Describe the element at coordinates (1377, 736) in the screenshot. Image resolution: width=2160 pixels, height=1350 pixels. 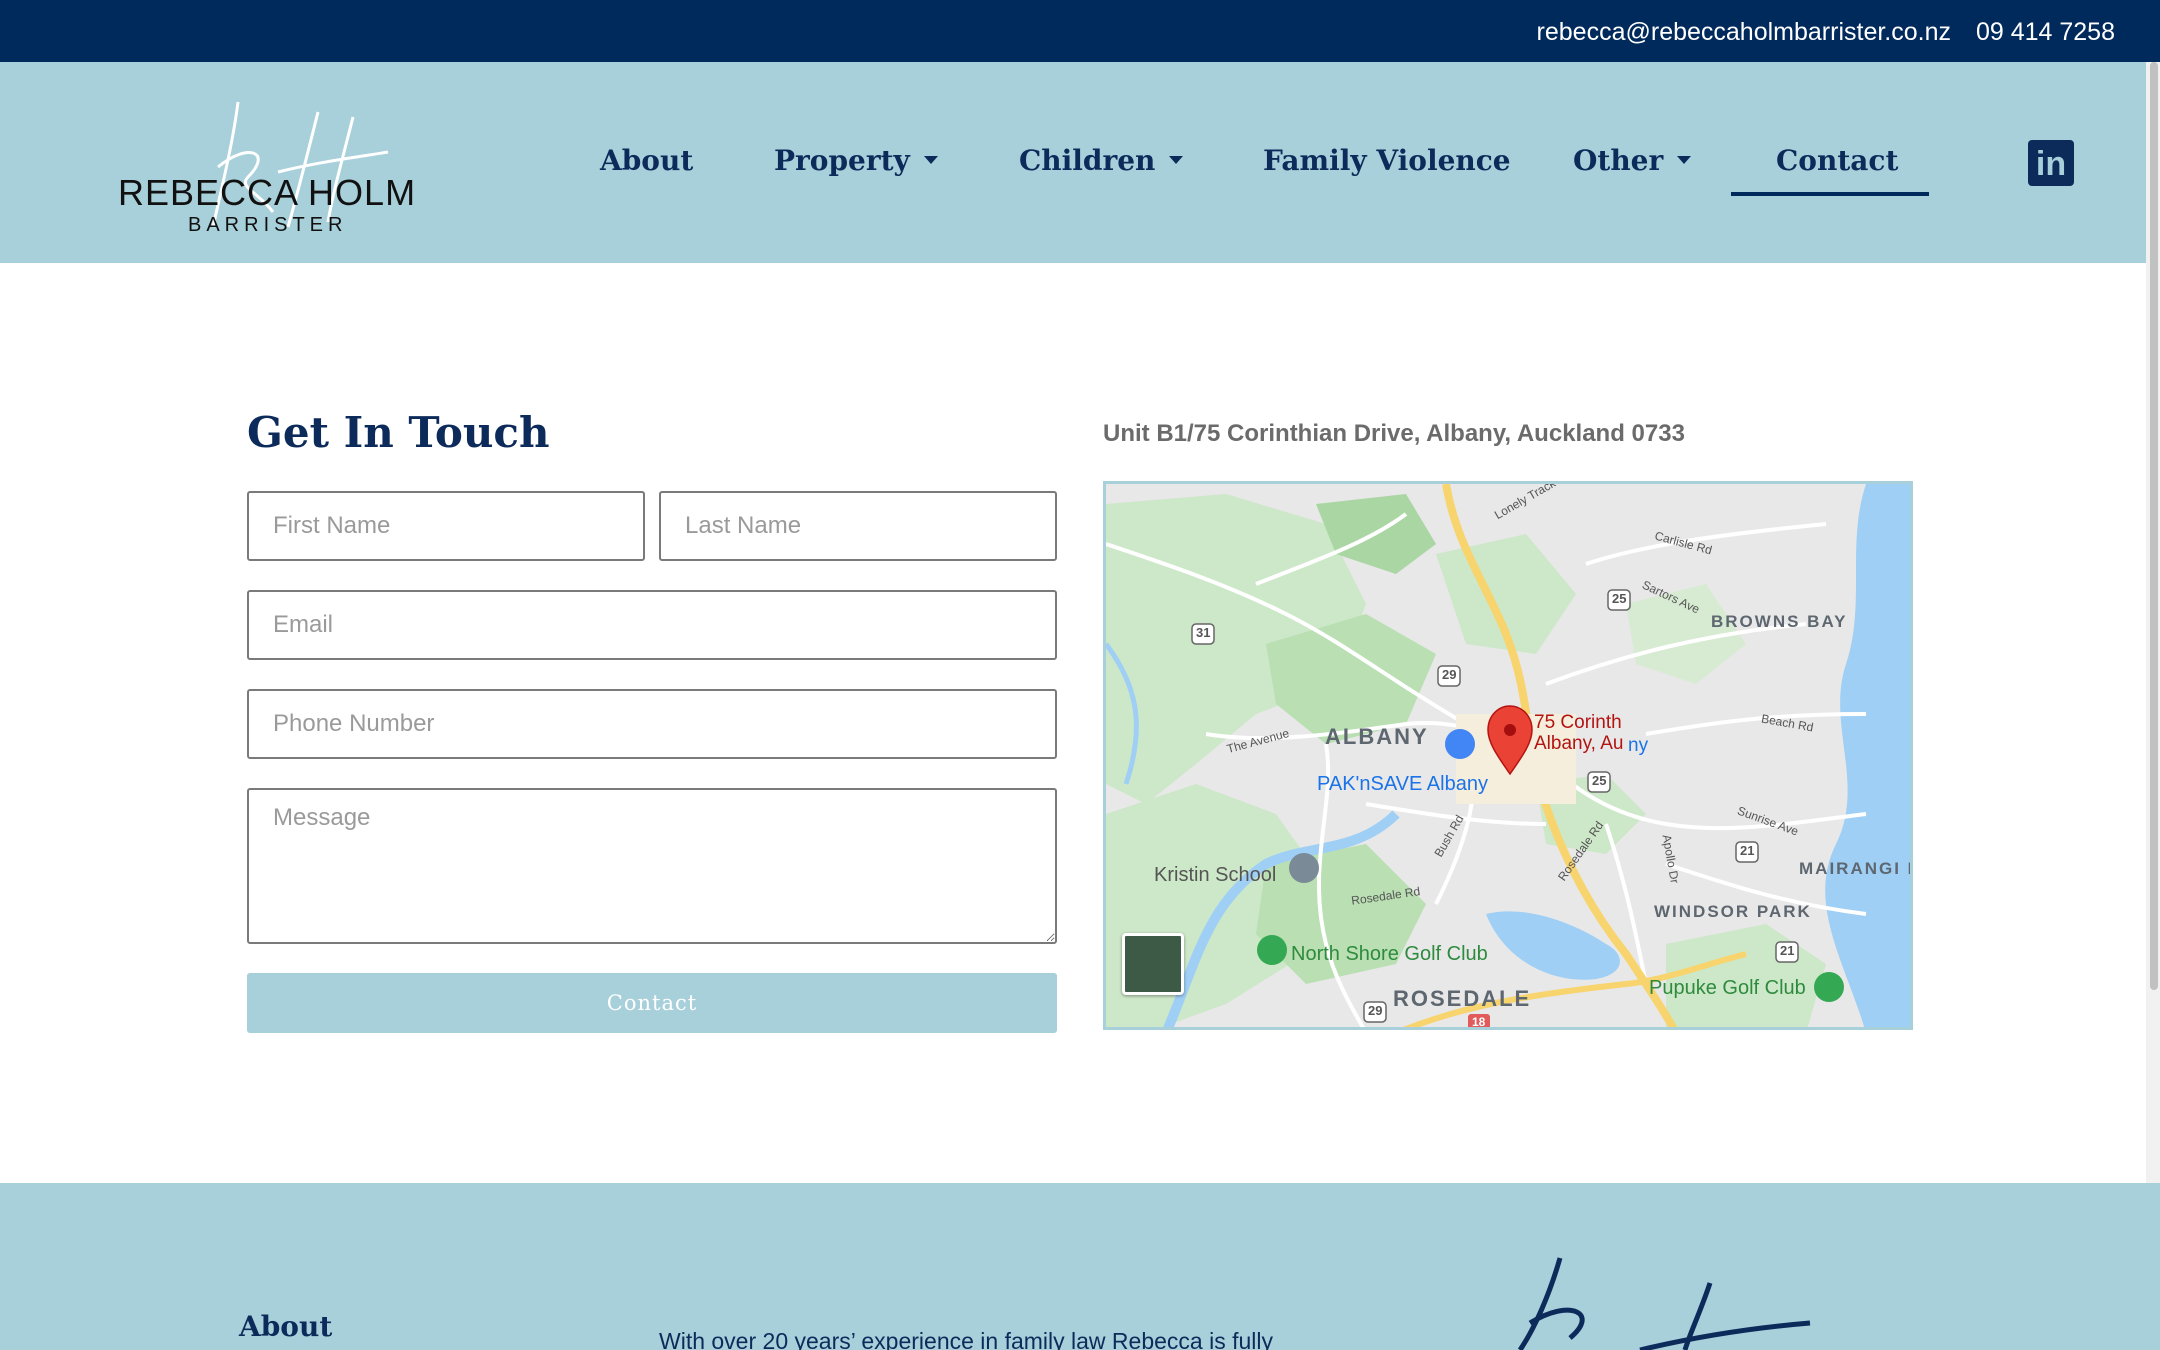
I see `map-label-albany: ALBANY` at that location.